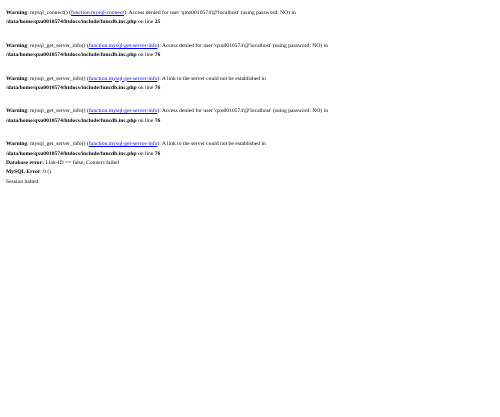  What do you see at coordinates (23, 172) in the screenshot?
I see `mysql-error-label: MySQL Error` at bounding box center [23, 172].